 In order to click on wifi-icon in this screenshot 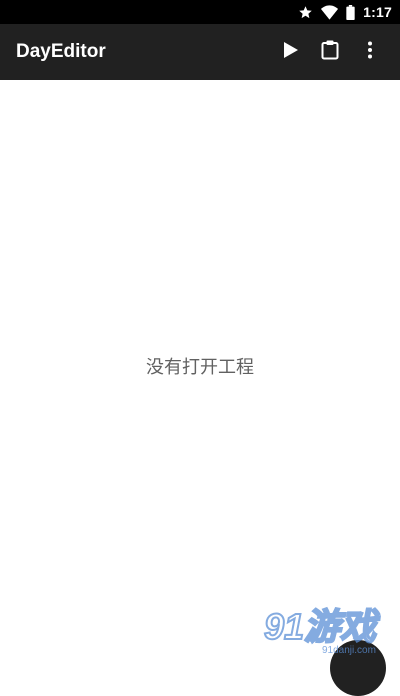, I will do `click(330, 12)`.